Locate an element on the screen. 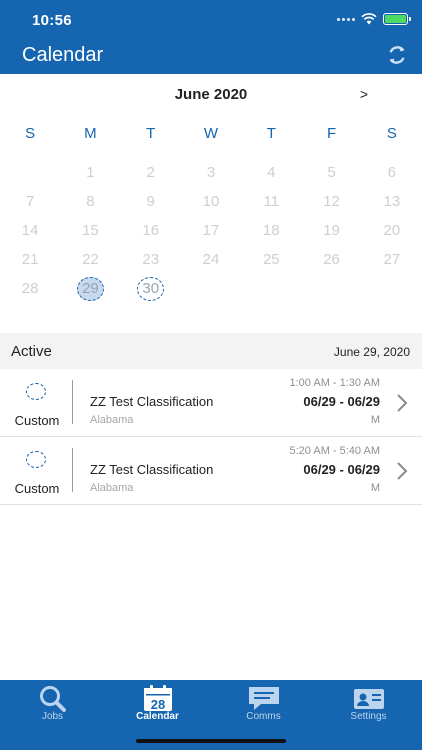 This screenshot has height=750, width=422. calendar-day: 9 is located at coordinates (151, 201).